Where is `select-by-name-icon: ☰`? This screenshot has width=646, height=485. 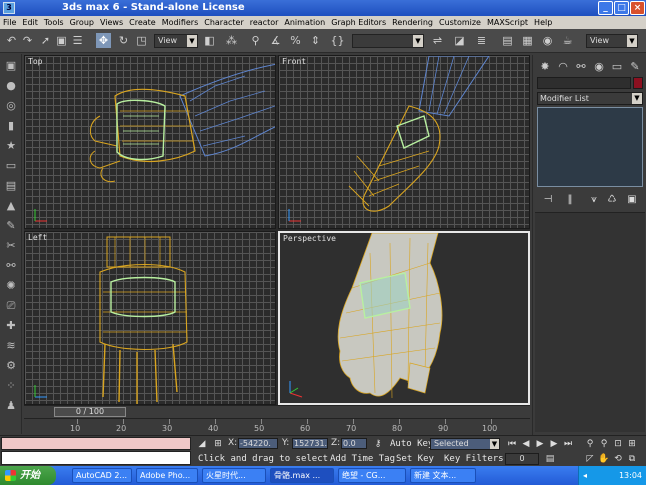
select-by-name-icon: ☰ is located at coordinates (77, 40).